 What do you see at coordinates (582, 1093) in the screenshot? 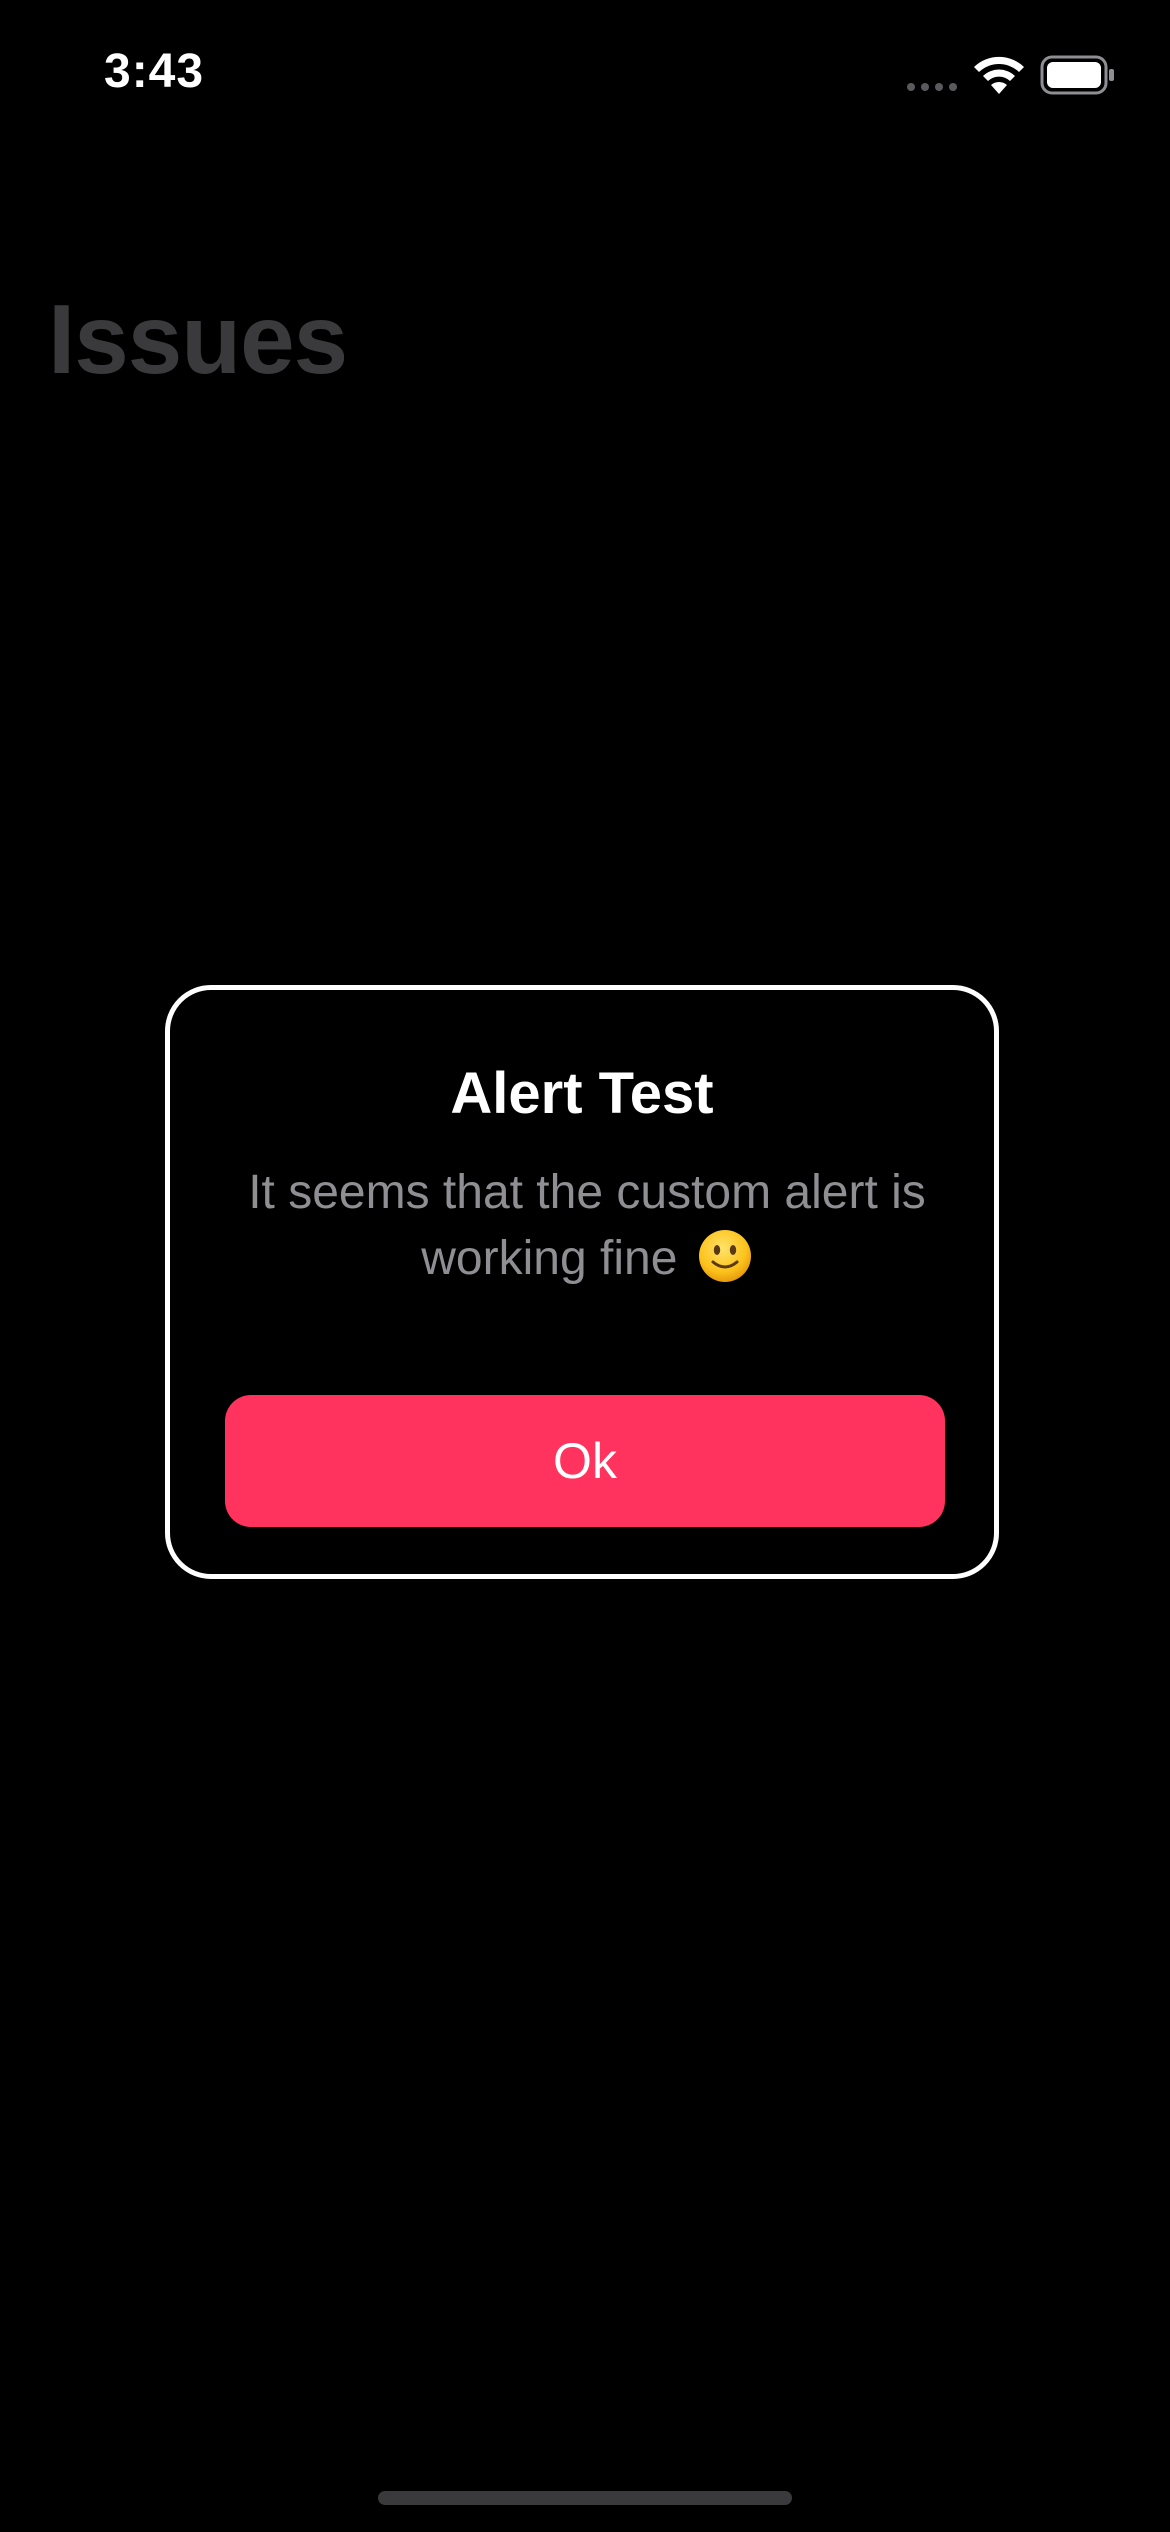
I see `alert-title: Alert Test` at bounding box center [582, 1093].